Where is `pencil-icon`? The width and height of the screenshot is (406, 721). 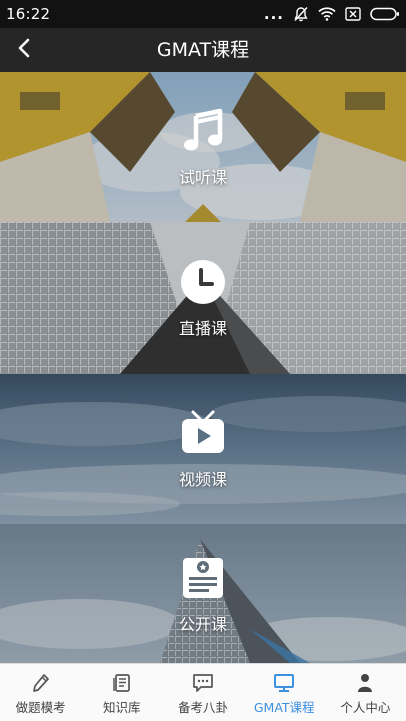
pencil-icon is located at coordinates (41, 683).